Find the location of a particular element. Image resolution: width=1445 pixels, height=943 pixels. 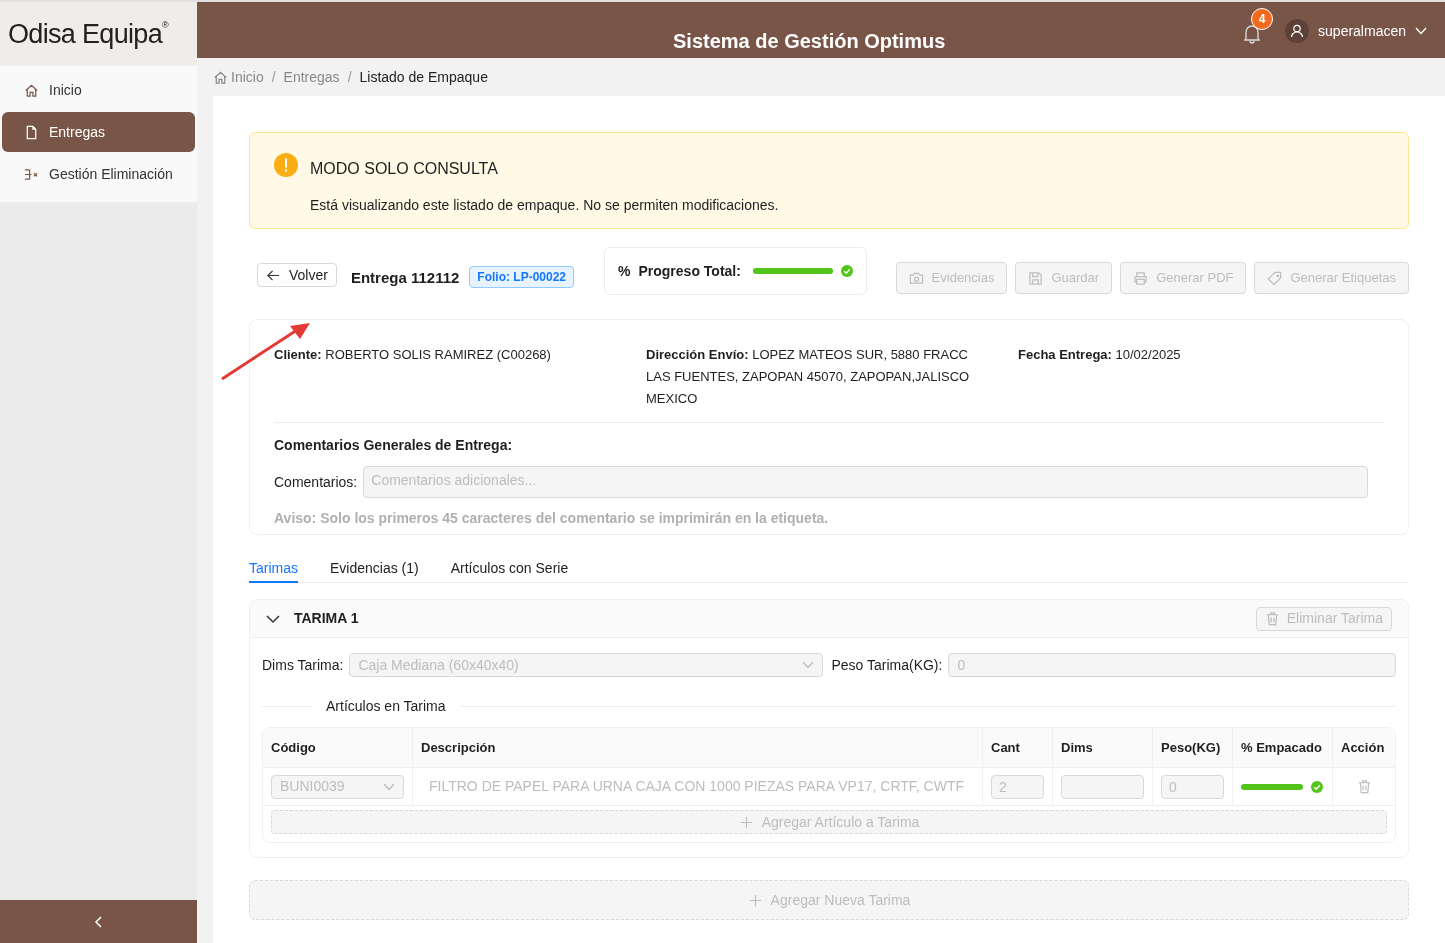

column-header: Cant is located at coordinates (1005, 747).